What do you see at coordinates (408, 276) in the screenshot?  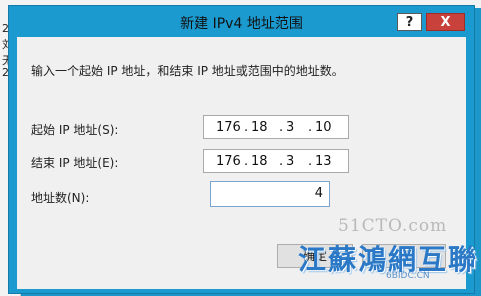 I see `watermark-domain: 6BIDC.CN` at bounding box center [408, 276].